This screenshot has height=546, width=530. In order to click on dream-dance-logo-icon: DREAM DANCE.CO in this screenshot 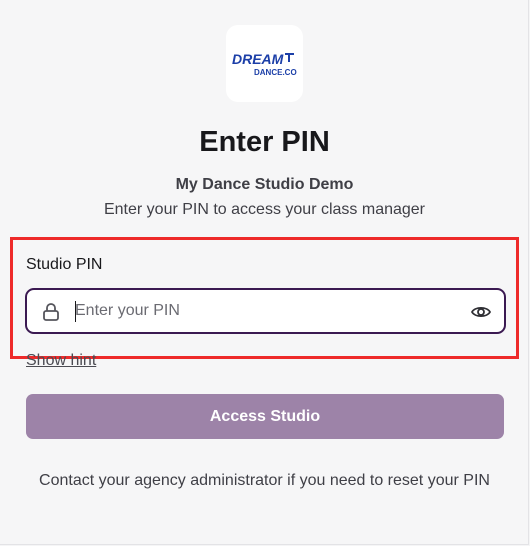, I will do `click(264, 64)`.